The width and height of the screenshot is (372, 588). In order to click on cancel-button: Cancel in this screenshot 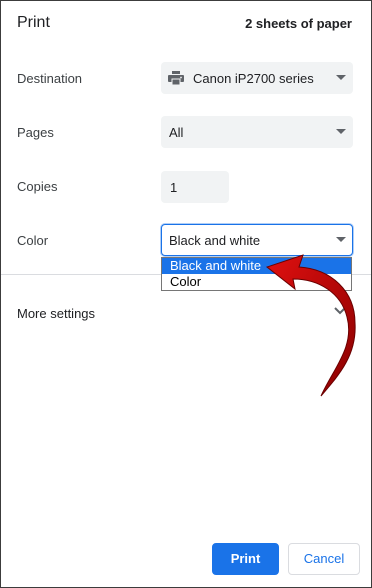, I will do `click(324, 559)`.